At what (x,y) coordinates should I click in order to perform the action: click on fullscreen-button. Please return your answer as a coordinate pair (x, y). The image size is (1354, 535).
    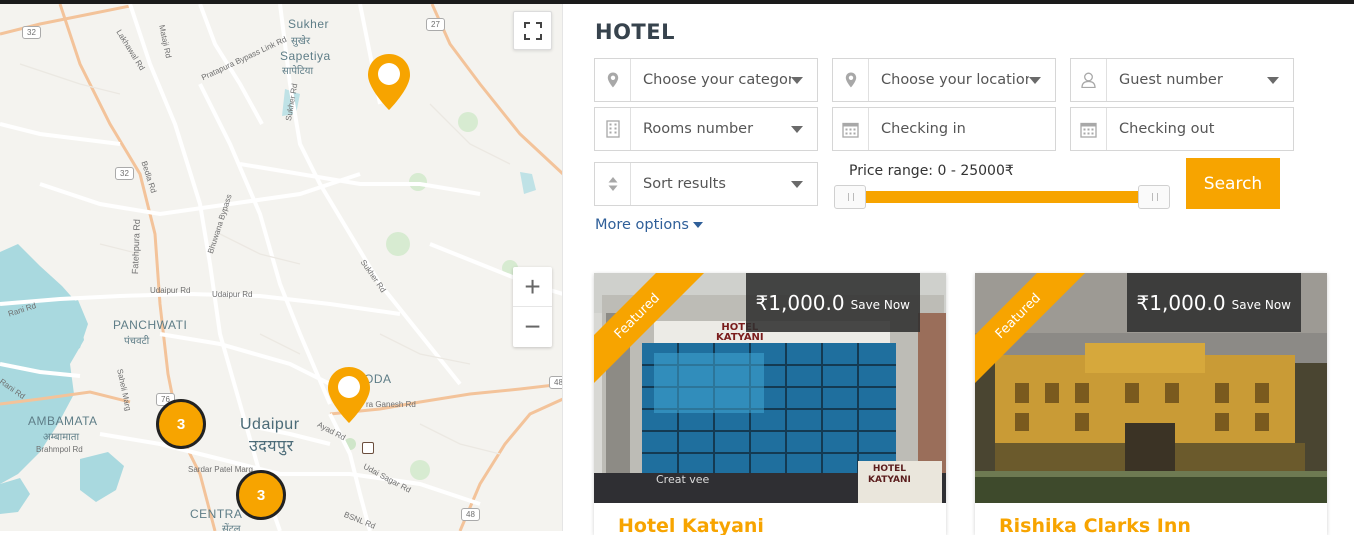
    Looking at the image, I should click on (532, 30).